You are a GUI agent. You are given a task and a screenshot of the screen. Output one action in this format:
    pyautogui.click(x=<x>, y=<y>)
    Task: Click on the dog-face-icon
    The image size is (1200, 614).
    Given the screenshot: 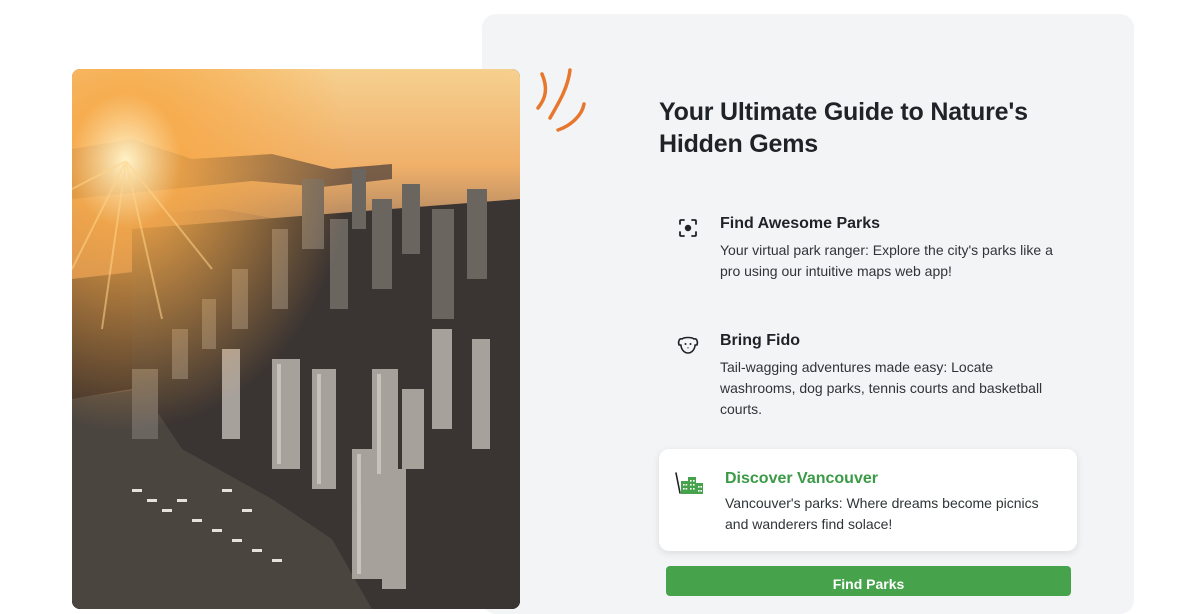 What is the action you would take?
    pyautogui.click(x=688, y=345)
    